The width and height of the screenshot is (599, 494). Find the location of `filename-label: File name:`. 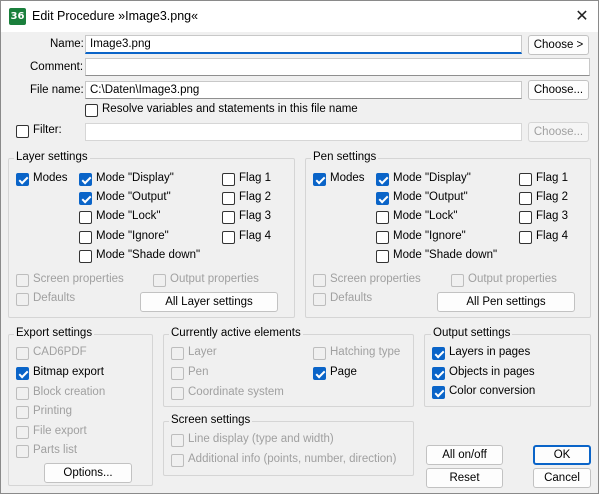

filename-label: File name: is located at coordinates (57, 90).